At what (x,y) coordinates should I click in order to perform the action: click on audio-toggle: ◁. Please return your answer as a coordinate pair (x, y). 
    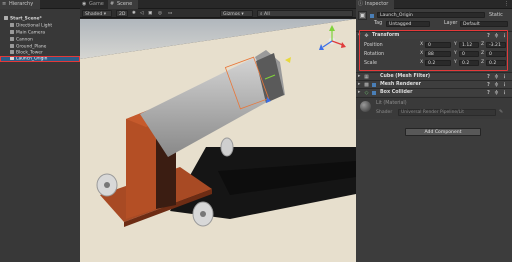
    Looking at the image, I should click on (142, 13).